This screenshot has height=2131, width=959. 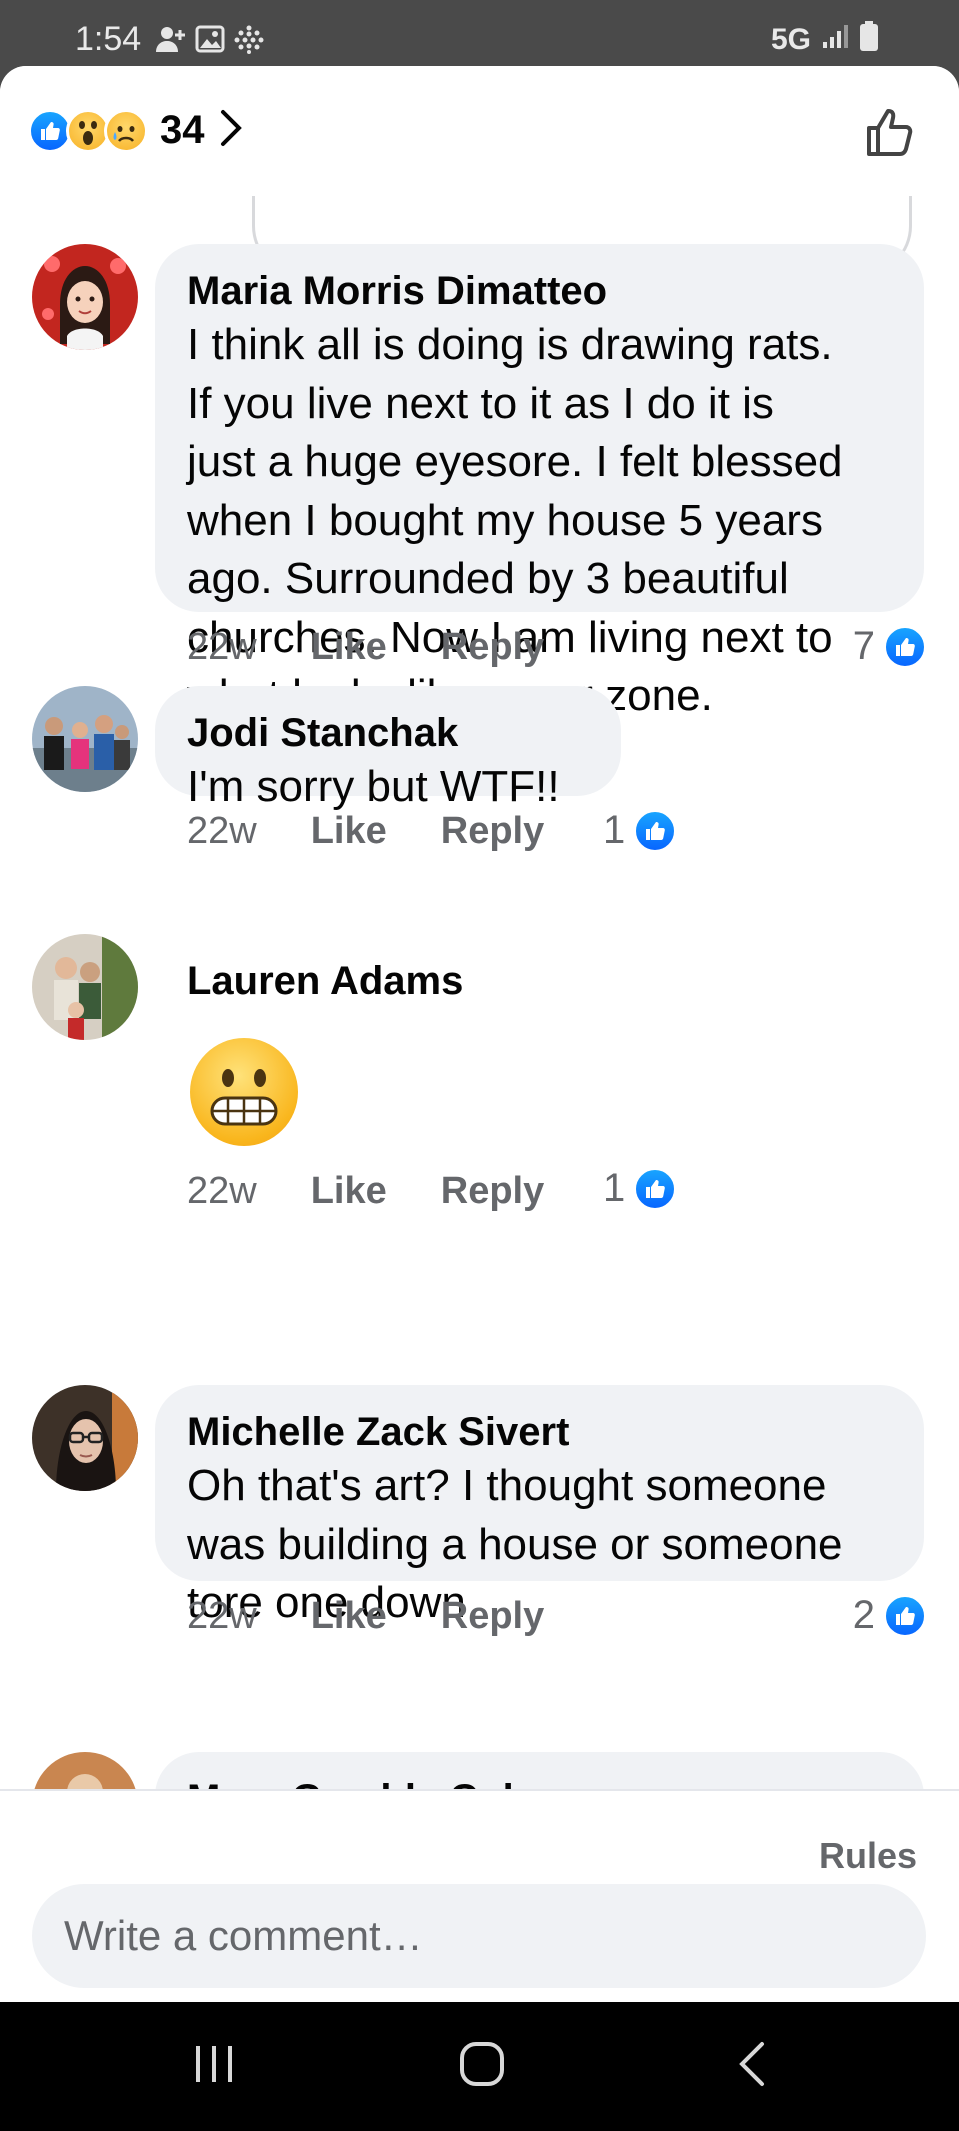 What do you see at coordinates (182, 130) in the screenshot?
I see `reaction-count: 34` at bounding box center [182, 130].